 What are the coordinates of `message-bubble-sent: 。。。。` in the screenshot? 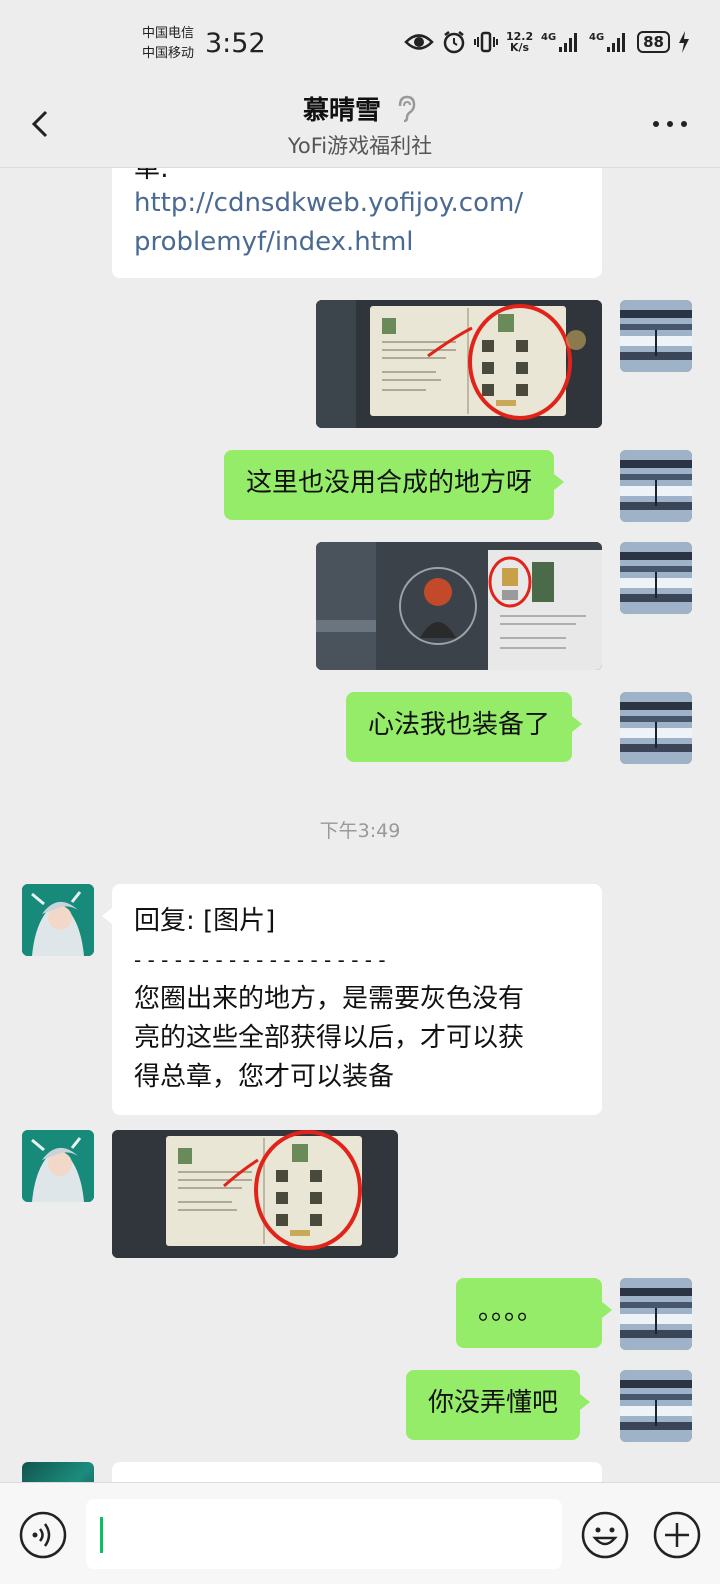 It's located at (534, 1313).